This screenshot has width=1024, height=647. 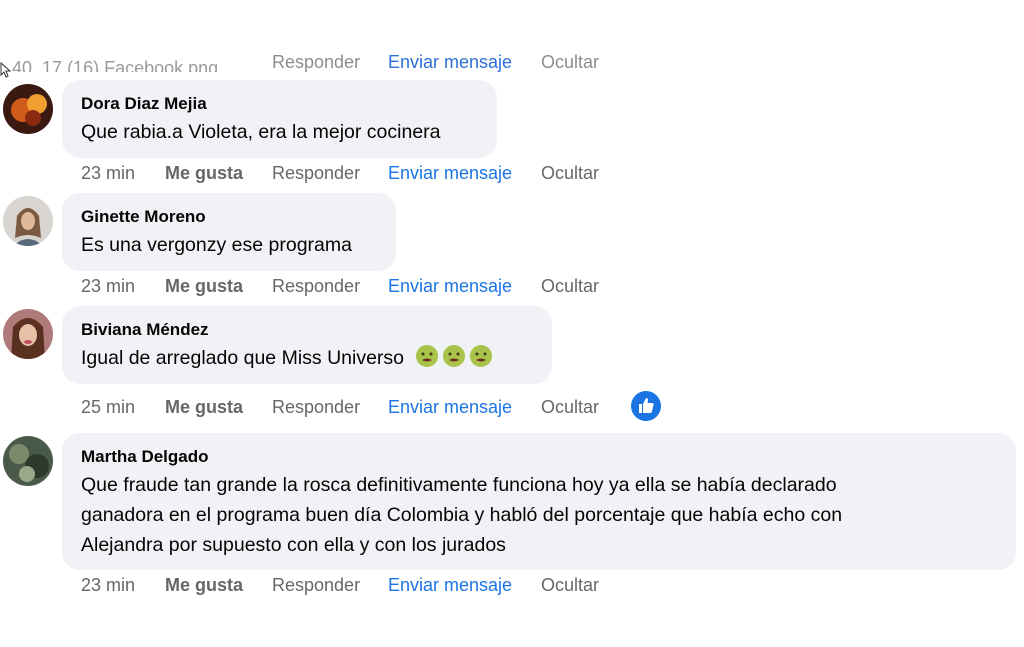 What do you see at coordinates (306, 330) in the screenshot?
I see `comment-author: Biviana Méndez` at bounding box center [306, 330].